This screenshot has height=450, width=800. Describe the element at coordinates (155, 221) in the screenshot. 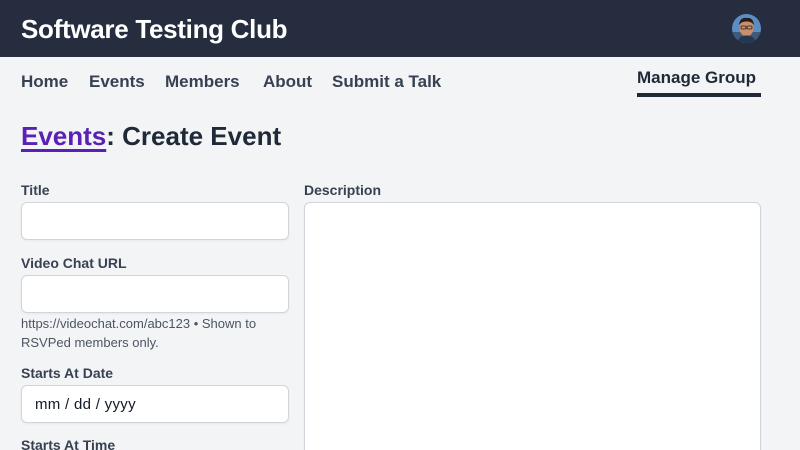

I see `title-input` at that location.